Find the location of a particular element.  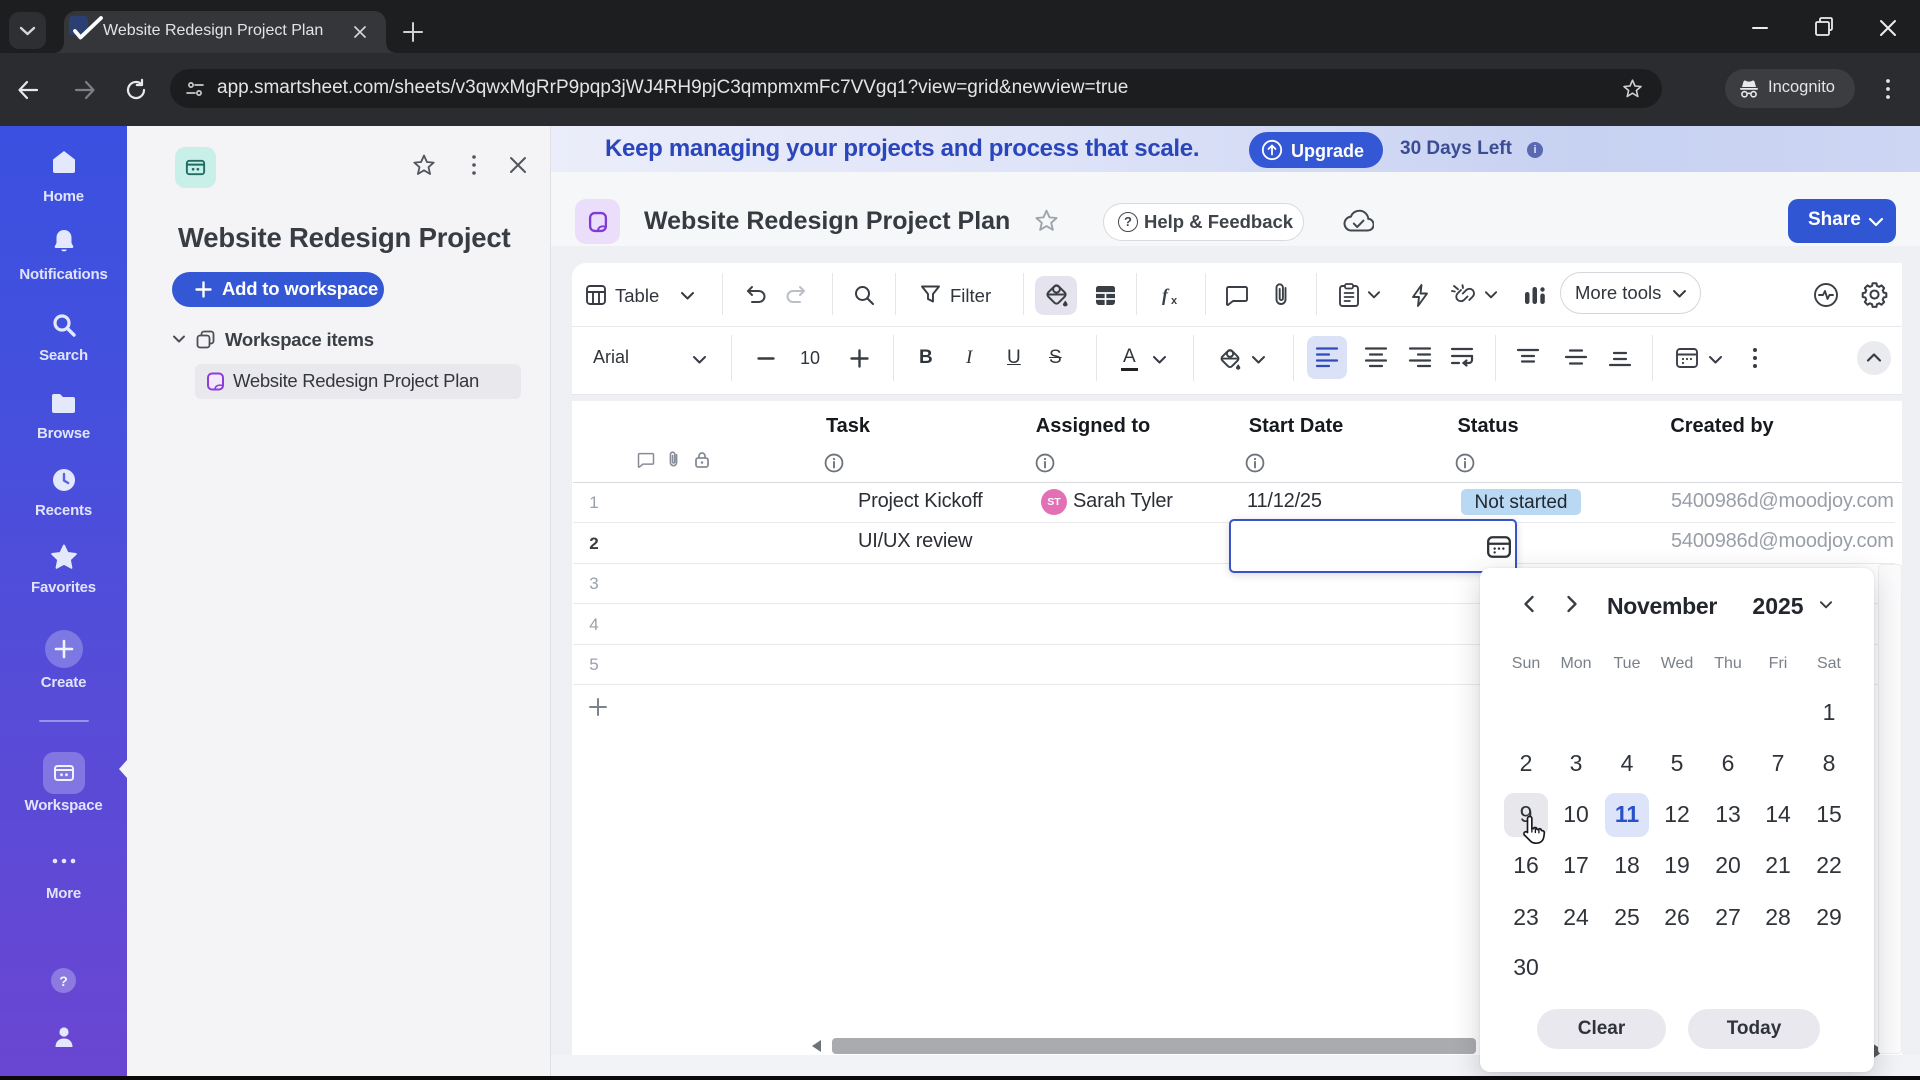

svg-text: x is located at coordinates (1174, 301).